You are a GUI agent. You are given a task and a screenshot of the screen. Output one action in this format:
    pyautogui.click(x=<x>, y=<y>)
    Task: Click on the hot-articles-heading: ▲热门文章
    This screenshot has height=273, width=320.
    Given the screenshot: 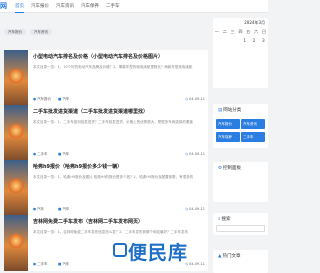 What is the action you would take?
    pyautogui.click(x=229, y=256)
    